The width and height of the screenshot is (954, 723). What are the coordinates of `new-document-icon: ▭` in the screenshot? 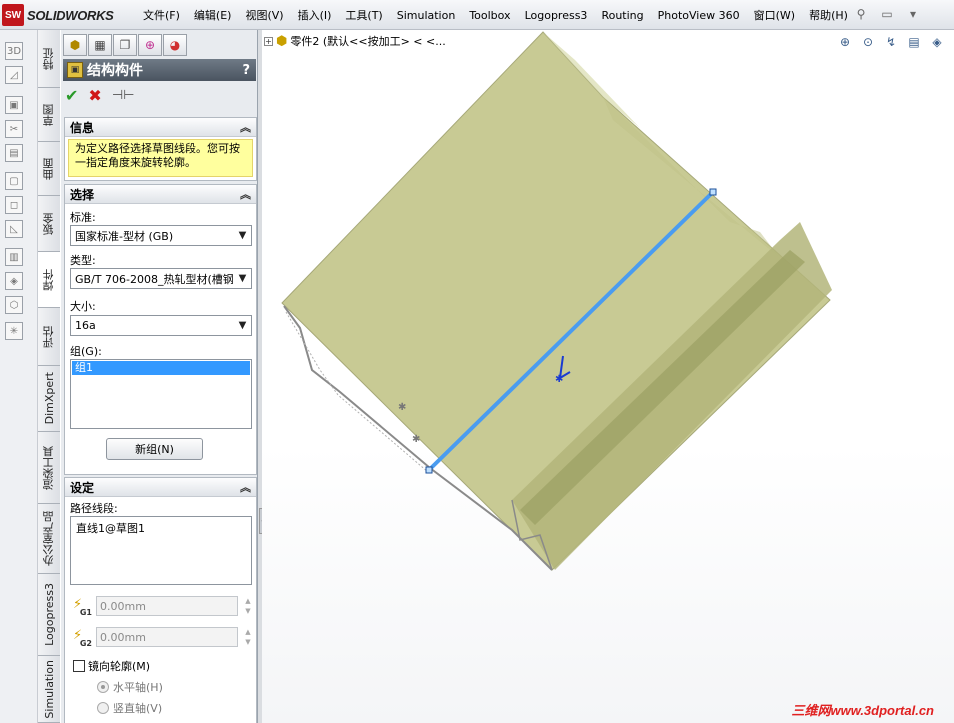 It's located at (887, 14).